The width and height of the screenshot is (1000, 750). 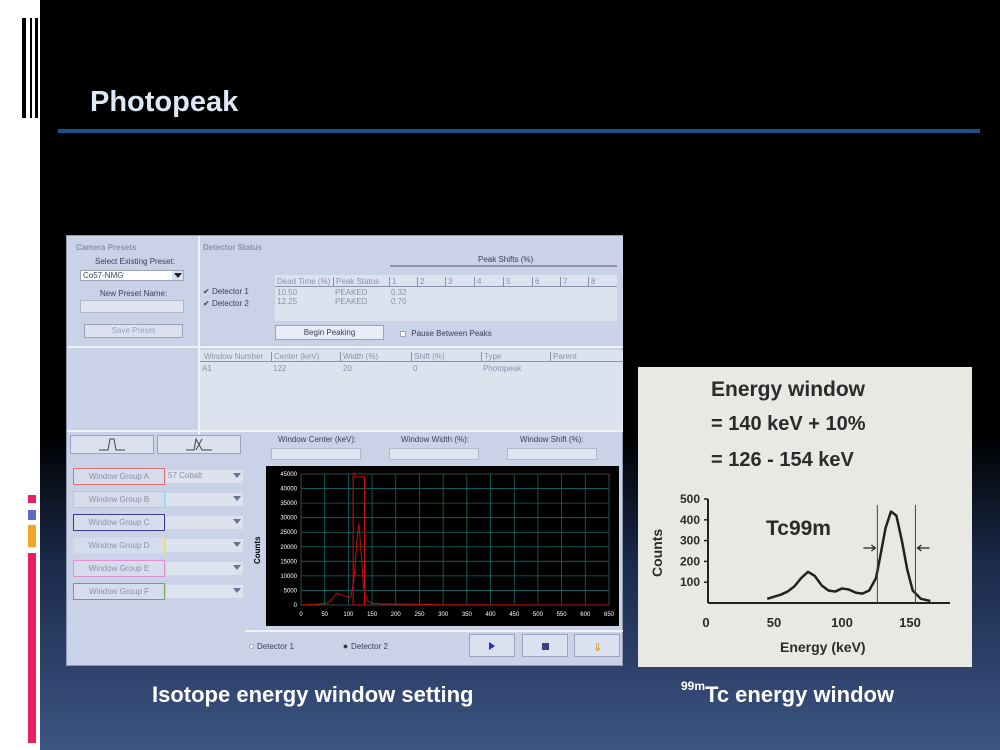 I want to click on window-group-button: Window Group F, so click(x=119, y=591).